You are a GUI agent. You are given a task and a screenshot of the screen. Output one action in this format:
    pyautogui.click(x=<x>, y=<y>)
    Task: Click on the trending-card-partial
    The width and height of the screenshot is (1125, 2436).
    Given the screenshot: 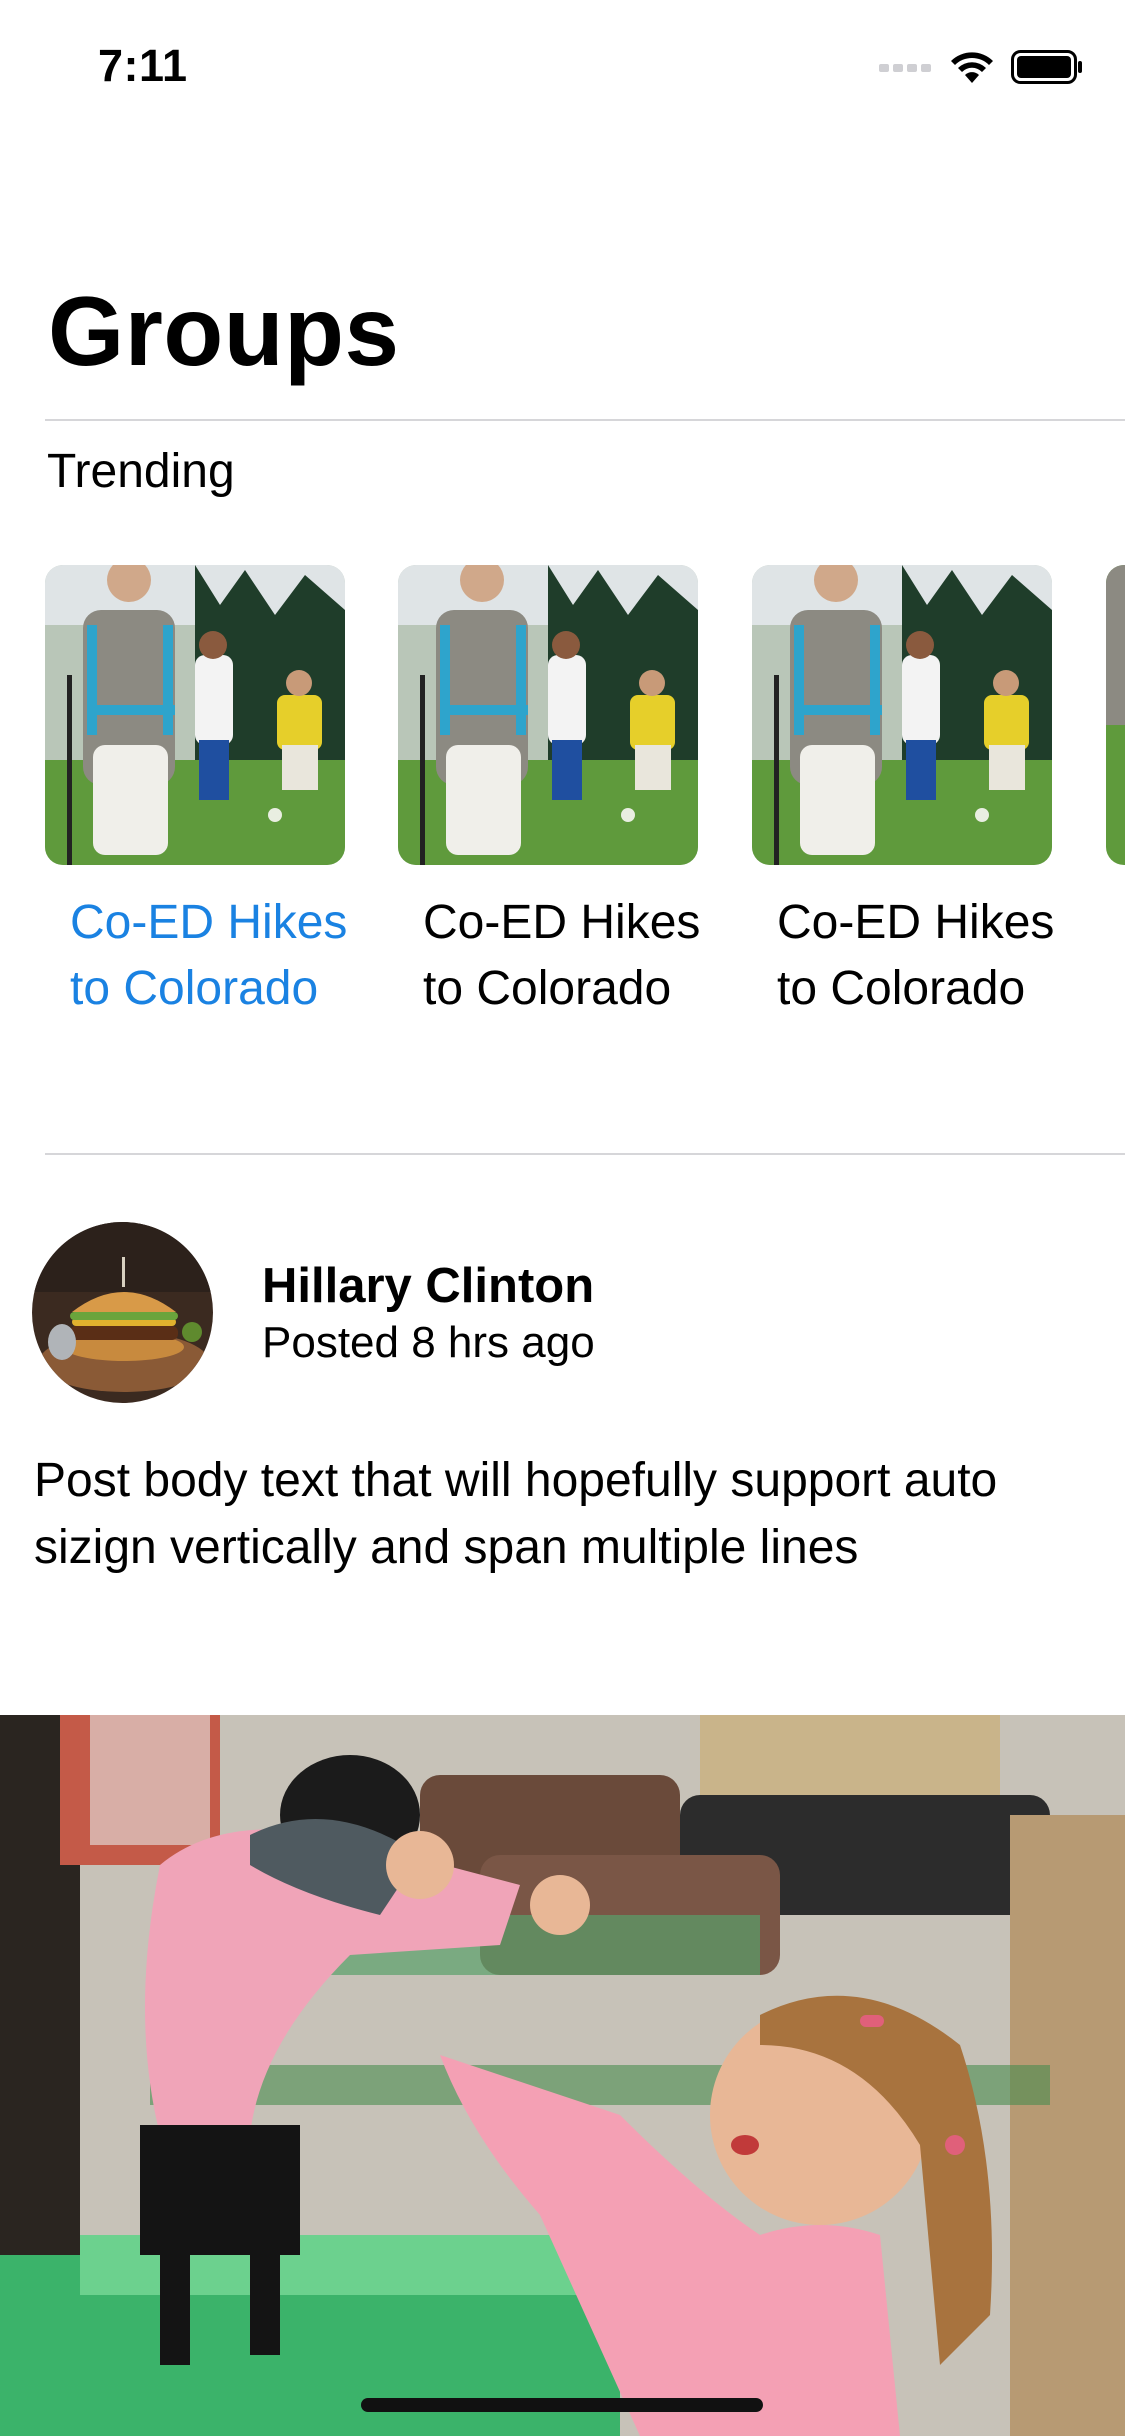 What is the action you would take?
    pyautogui.click(x=1115, y=715)
    